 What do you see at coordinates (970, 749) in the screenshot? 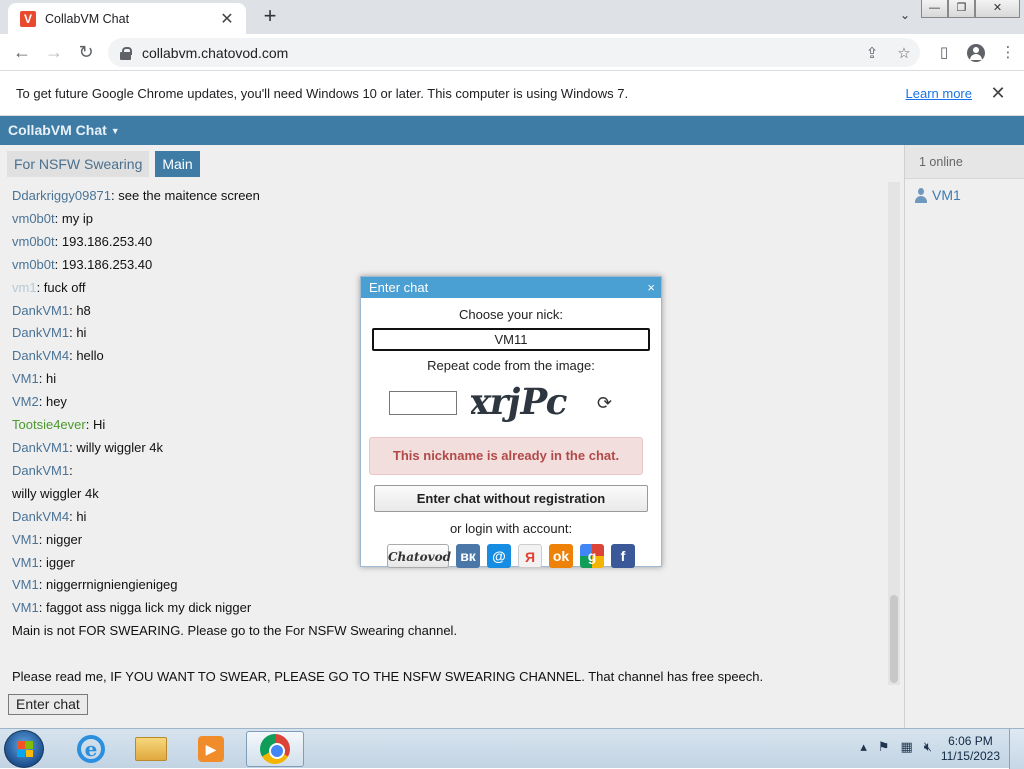
I see `clock: 6:06 PM 11/15/2023` at bounding box center [970, 749].